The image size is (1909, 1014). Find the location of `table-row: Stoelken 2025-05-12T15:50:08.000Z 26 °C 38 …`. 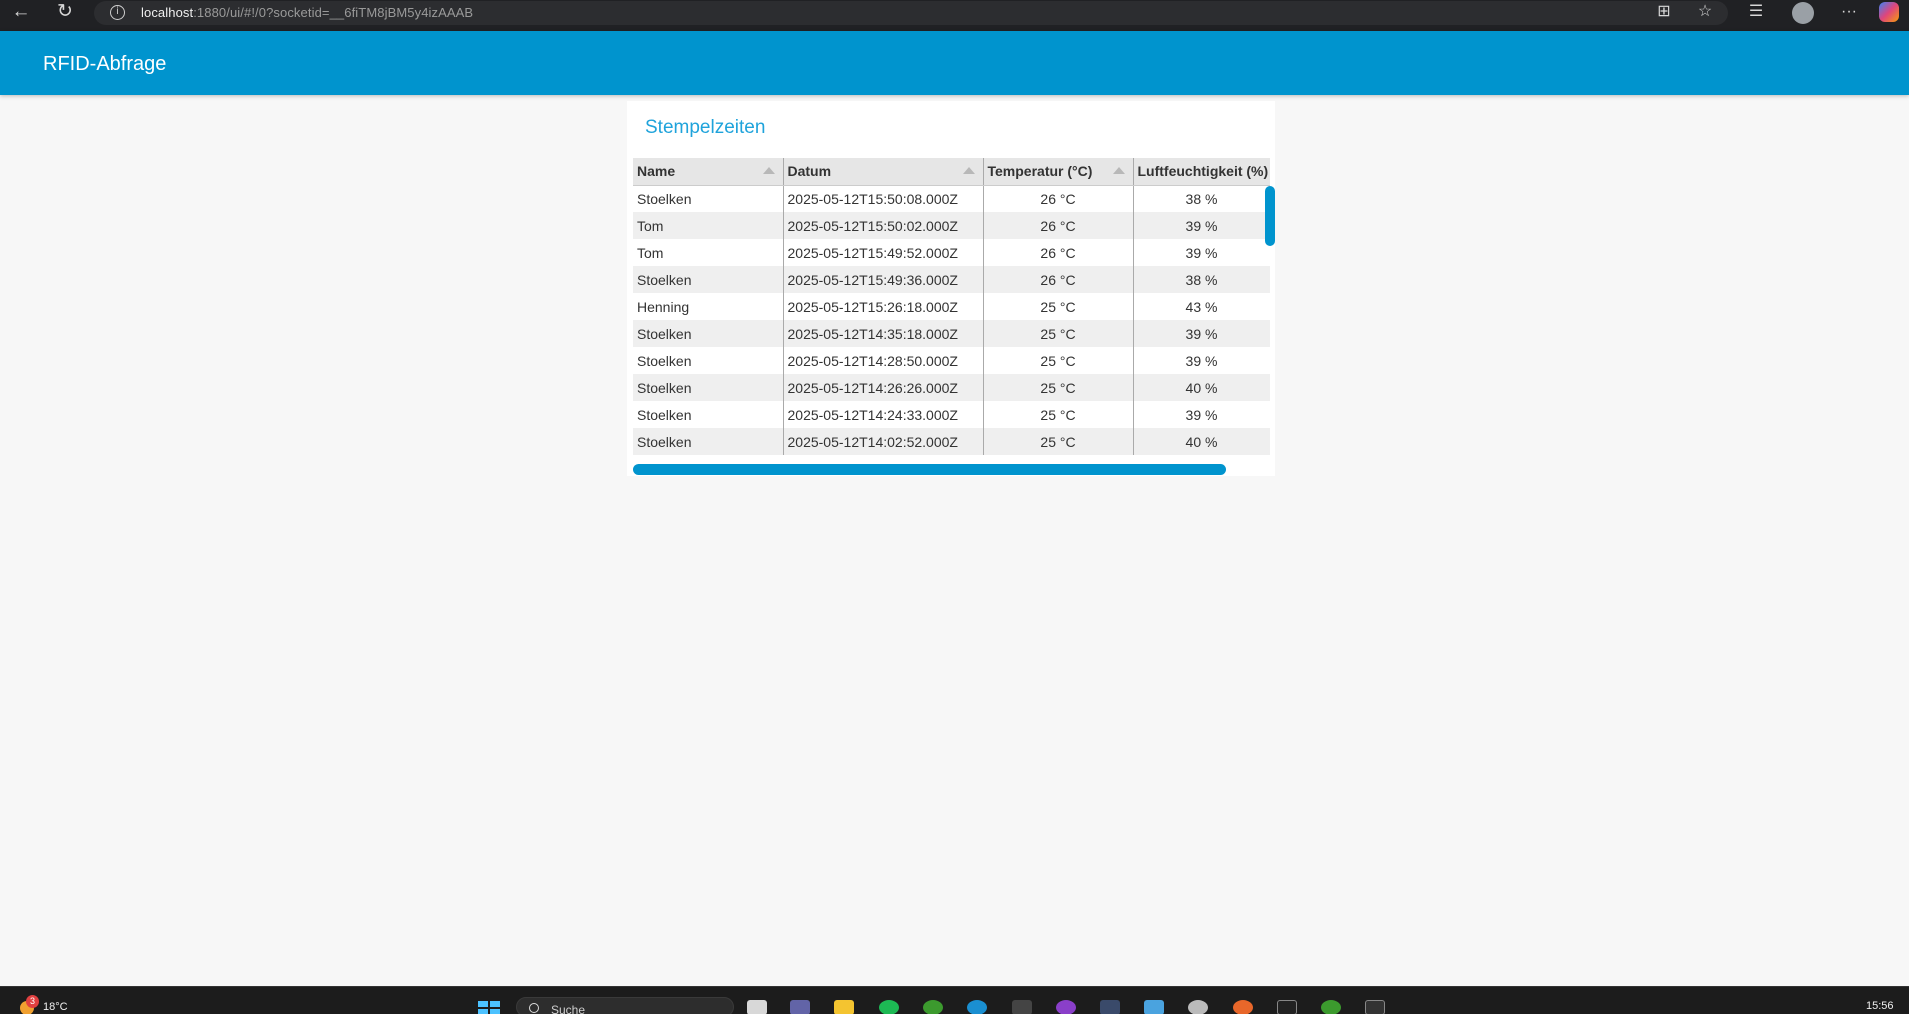

table-row: Stoelken 2025-05-12T15:50:08.000Z 26 °C 38 … is located at coordinates (951, 198).